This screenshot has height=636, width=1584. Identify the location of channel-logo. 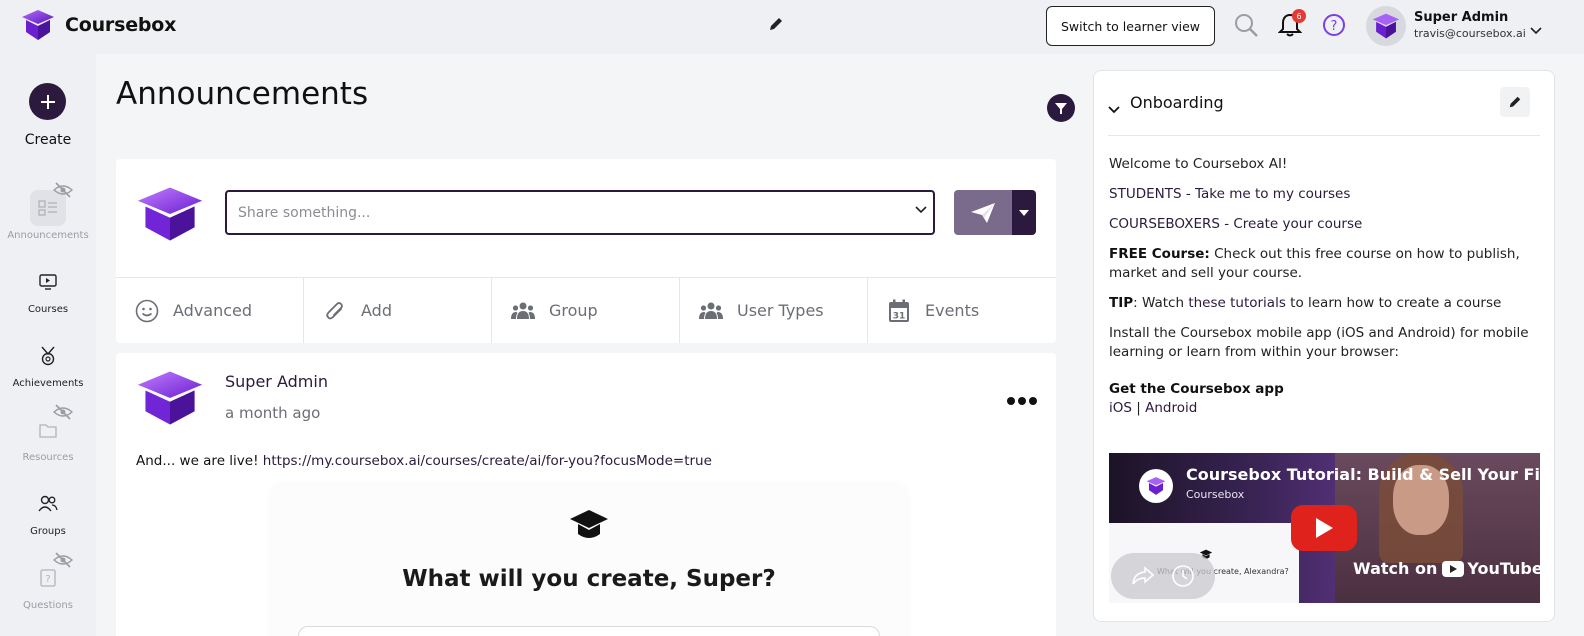
(1156, 486).